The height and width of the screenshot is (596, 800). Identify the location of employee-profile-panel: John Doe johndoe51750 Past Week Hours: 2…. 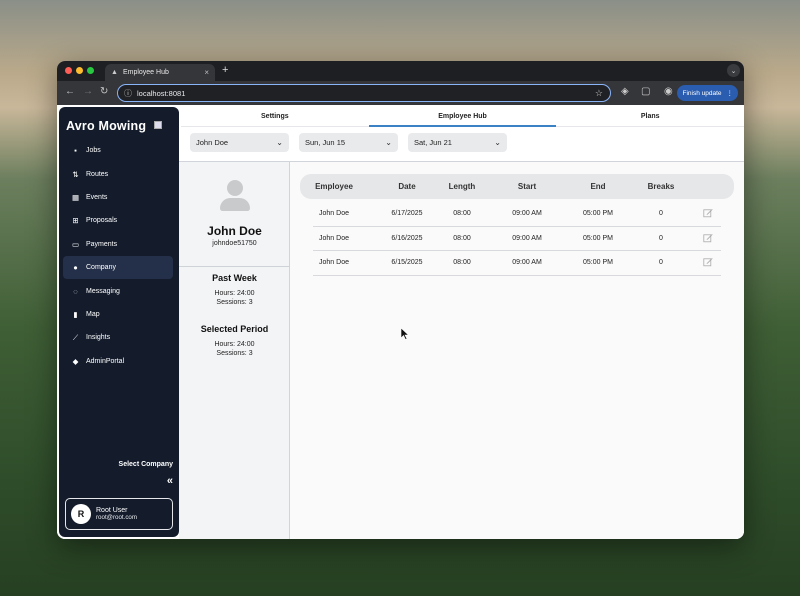
(234, 350).